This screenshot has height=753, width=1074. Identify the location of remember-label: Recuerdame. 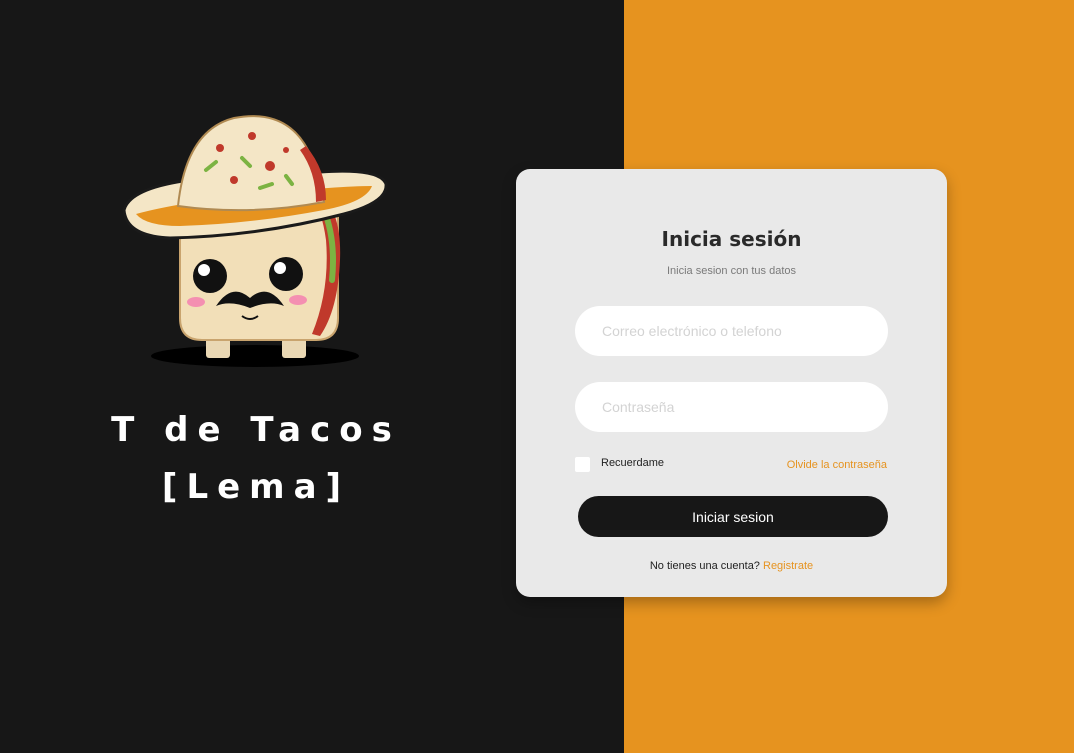
(632, 462).